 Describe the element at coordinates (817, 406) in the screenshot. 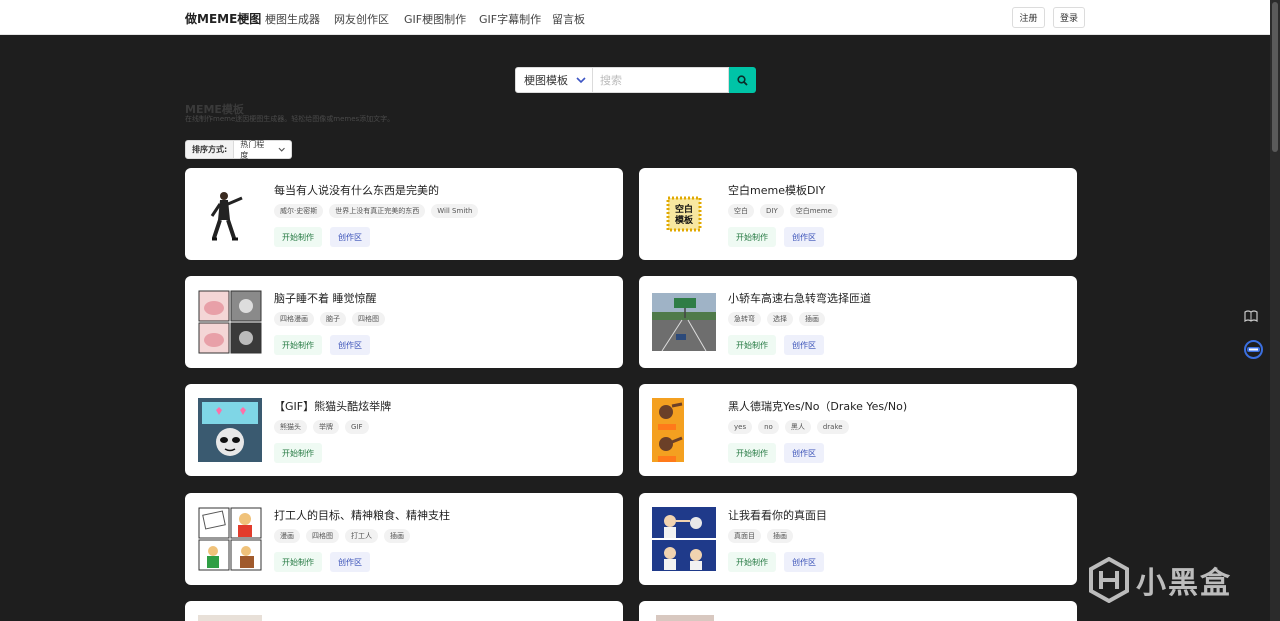

I see `meme-card-title: 黑人德瑞克Yes/No（Drake Yes/No)` at that location.